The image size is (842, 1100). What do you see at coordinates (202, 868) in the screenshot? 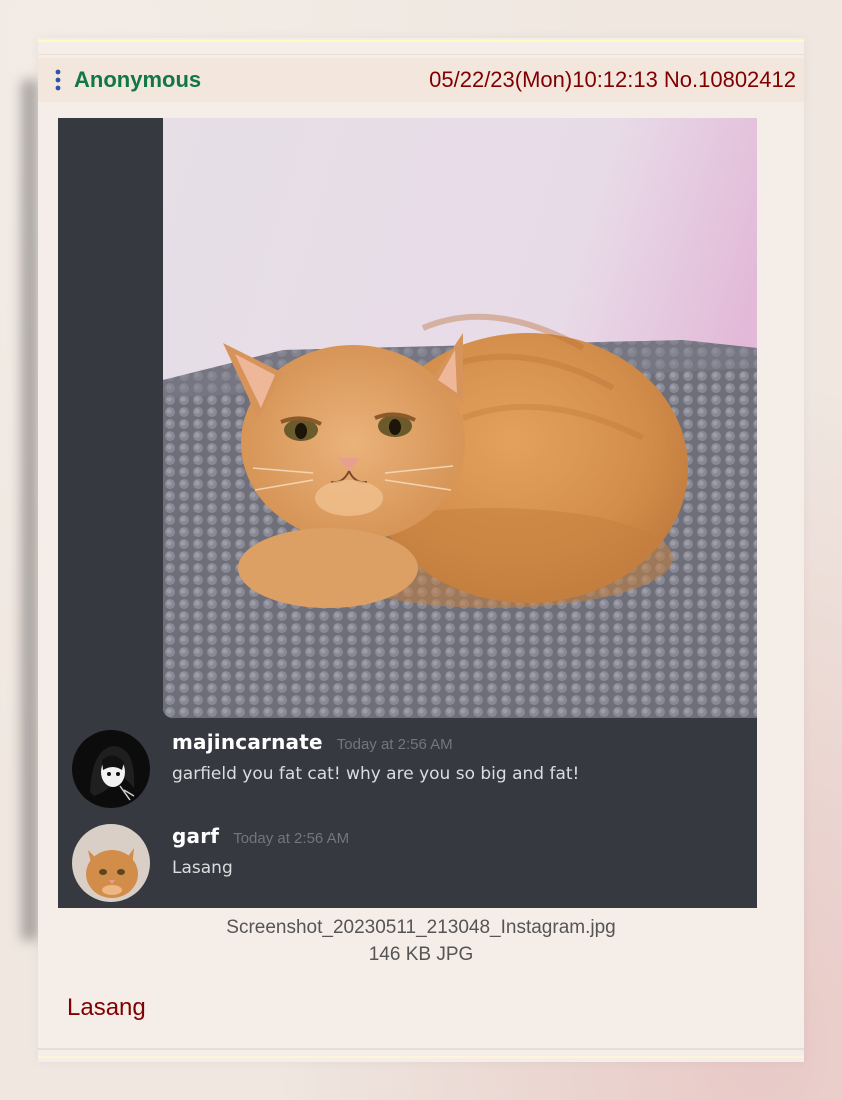
I see `message-text: Lasang` at bounding box center [202, 868].